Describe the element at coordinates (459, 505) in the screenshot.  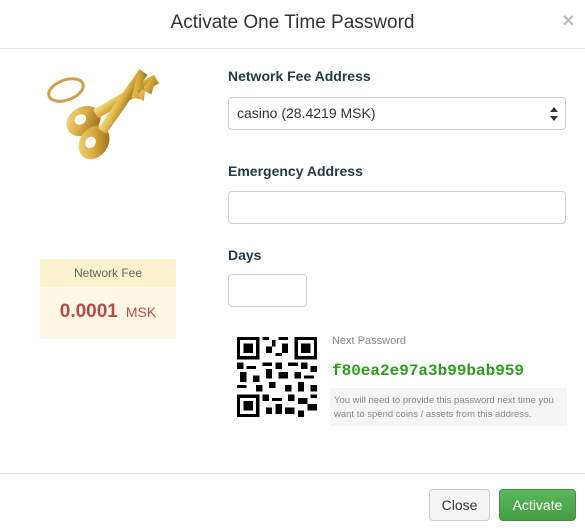
I see `close-button: Close` at that location.